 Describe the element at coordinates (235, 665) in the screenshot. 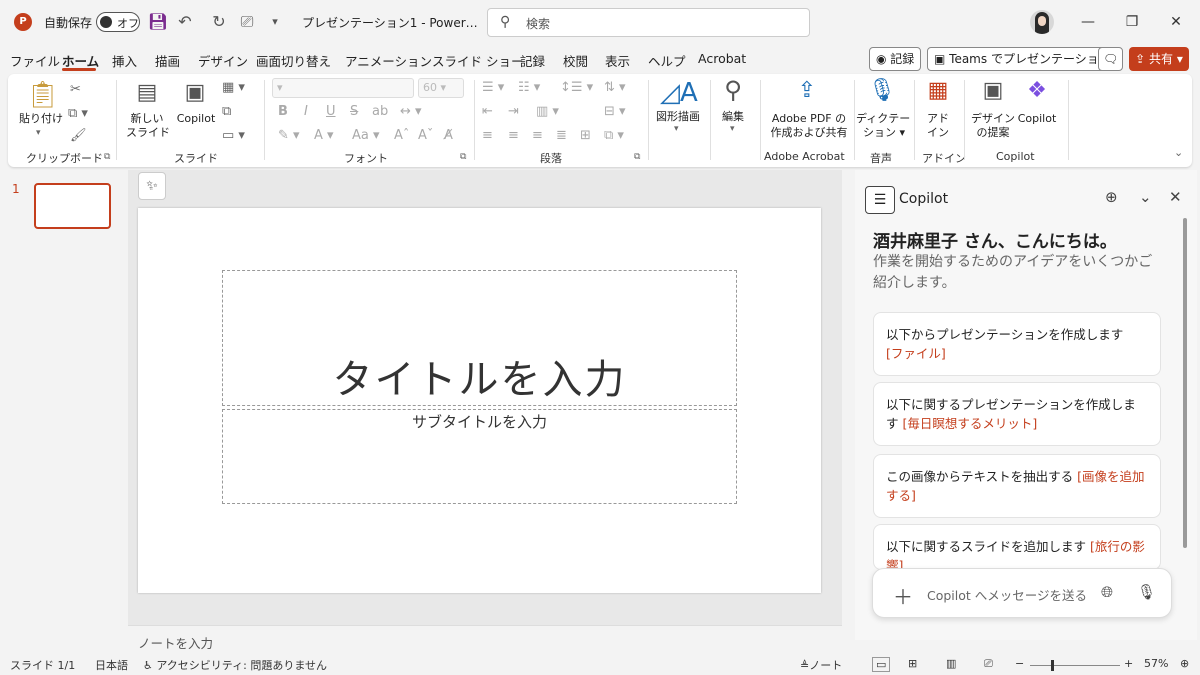

I see `accessibility-status: ♿︎ アクセシビリティ: 問題ありません` at that location.